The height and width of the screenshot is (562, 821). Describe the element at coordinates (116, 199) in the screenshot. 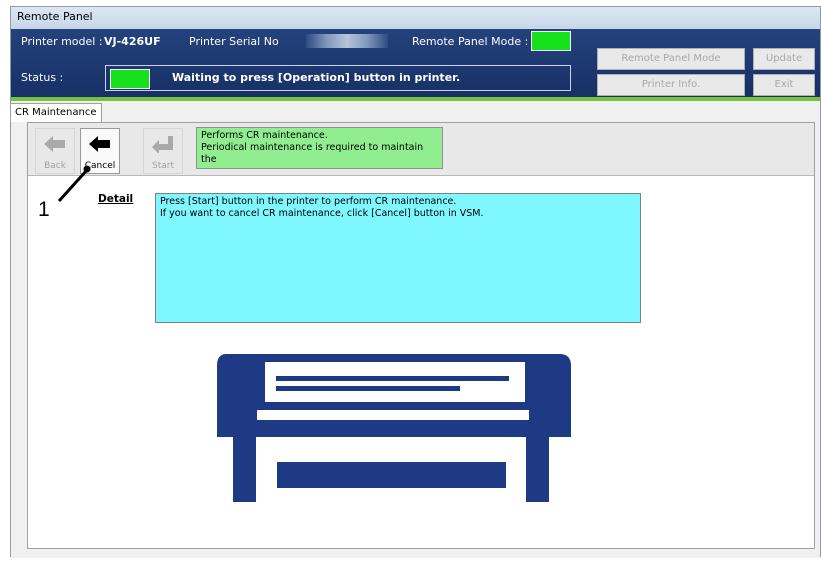

I see `detail-label: Detail` at that location.